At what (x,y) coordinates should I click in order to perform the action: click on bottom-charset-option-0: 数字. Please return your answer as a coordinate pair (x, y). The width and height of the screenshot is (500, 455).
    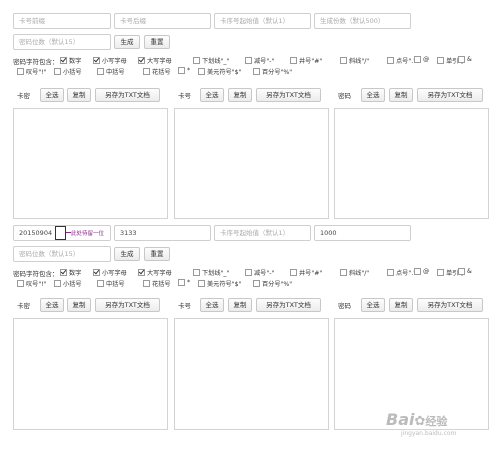
    Looking at the image, I should click on (70, 272).